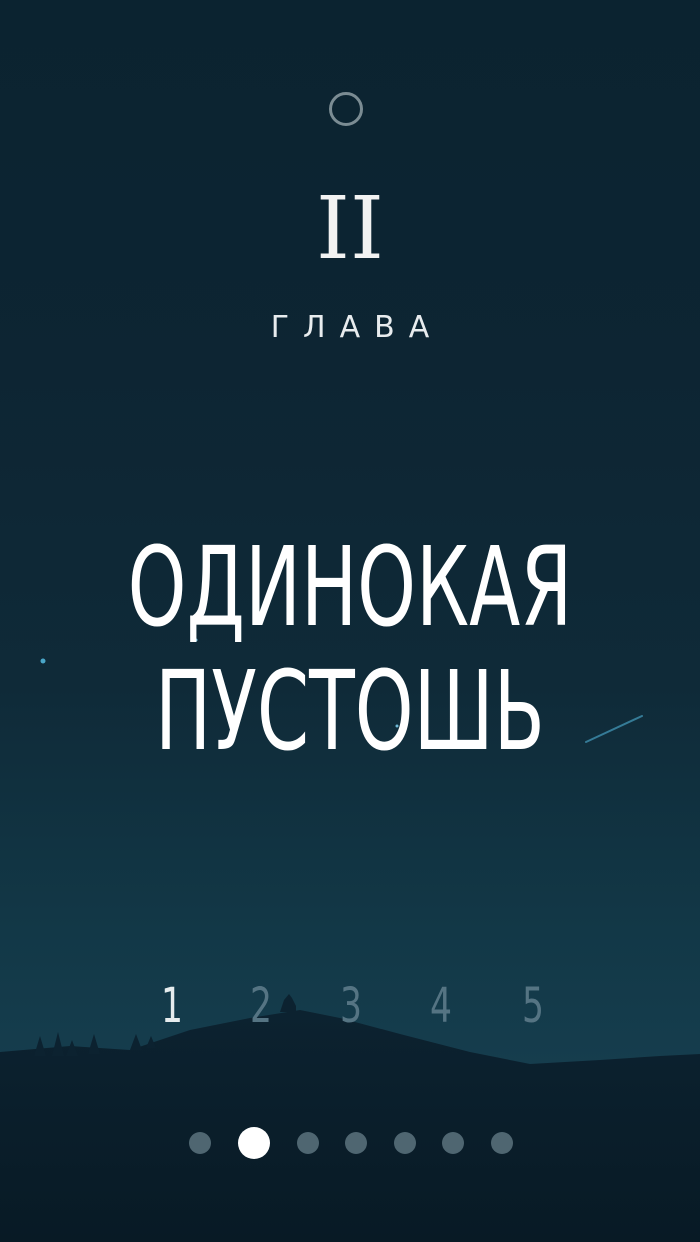 The image size is (700, 1242). What do you see at coordinates (254, 1143) in the screenshot?
I see `page-dot-active` at bounding box center [254, 1143].